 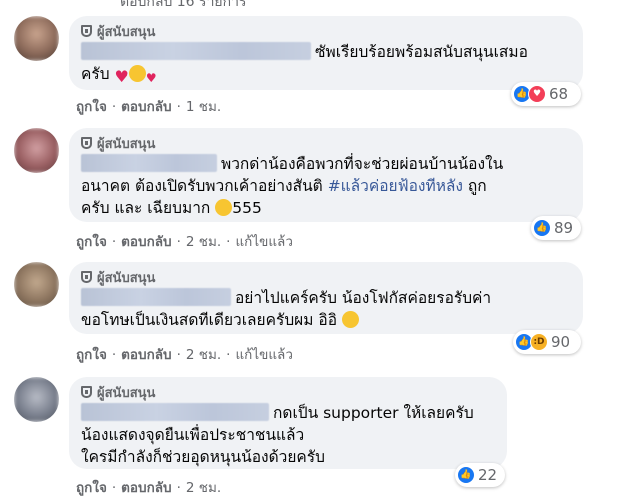 What do you see at coordinates (539, 342) in the screenshot?
I see `haha-icon: :D` at bounding box center [539, 342].